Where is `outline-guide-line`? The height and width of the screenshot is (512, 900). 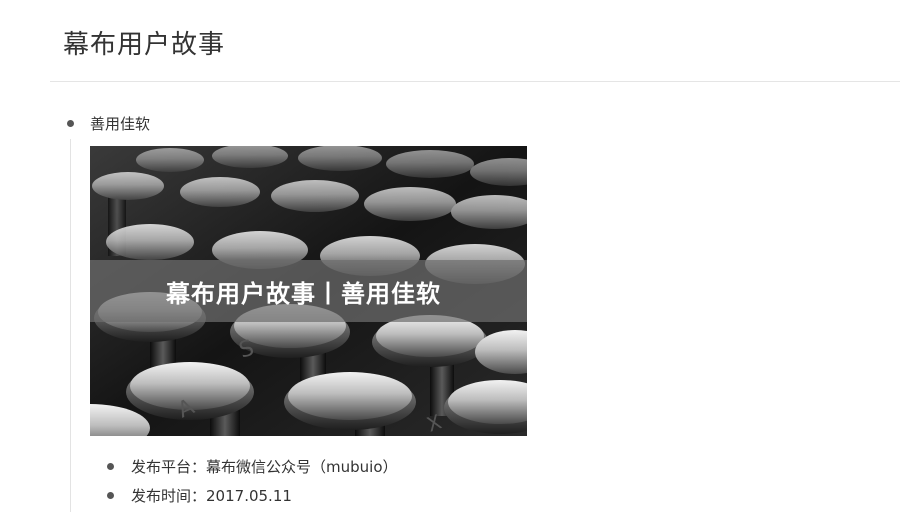
outline-guide-line is located at coordinates (70, 325).